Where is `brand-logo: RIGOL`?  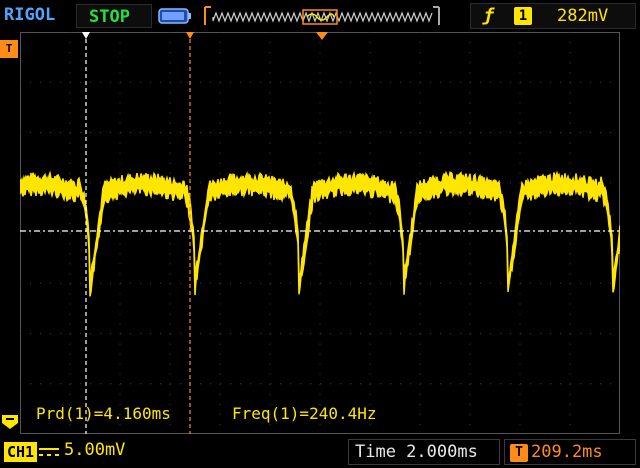
brand-logo: RIGOL is located at coordinates (30, 15).